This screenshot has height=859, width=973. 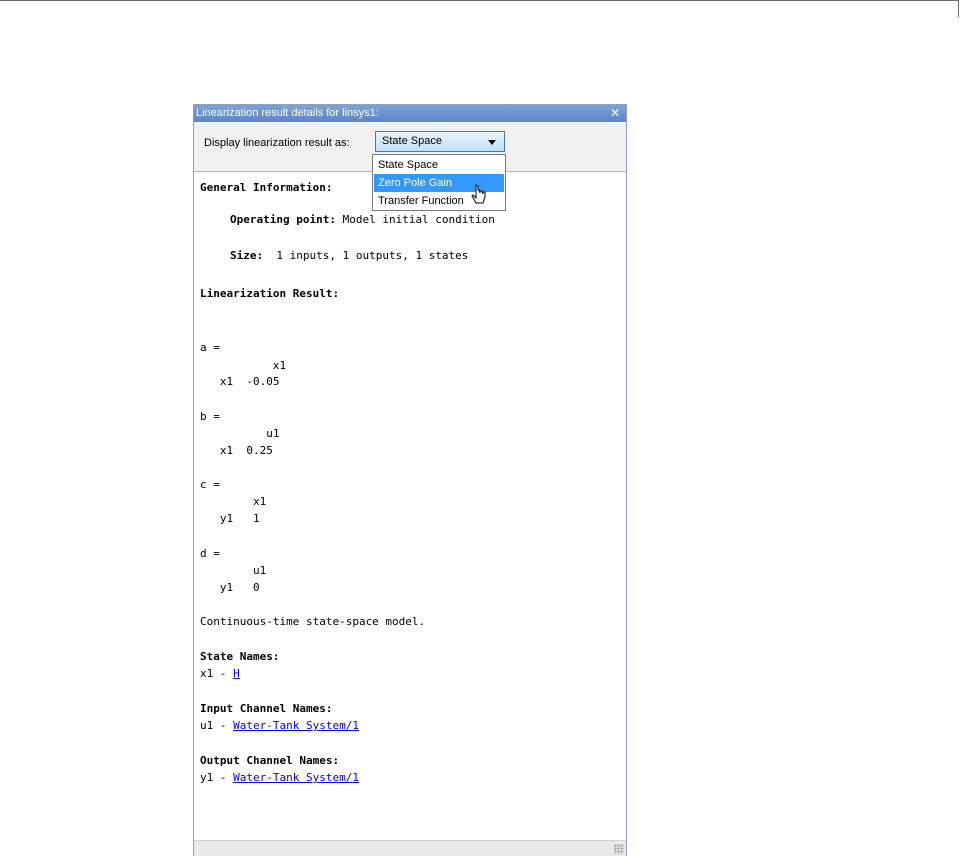 I want to click on matrix-b-header: b =, so click(x=210, y=416).